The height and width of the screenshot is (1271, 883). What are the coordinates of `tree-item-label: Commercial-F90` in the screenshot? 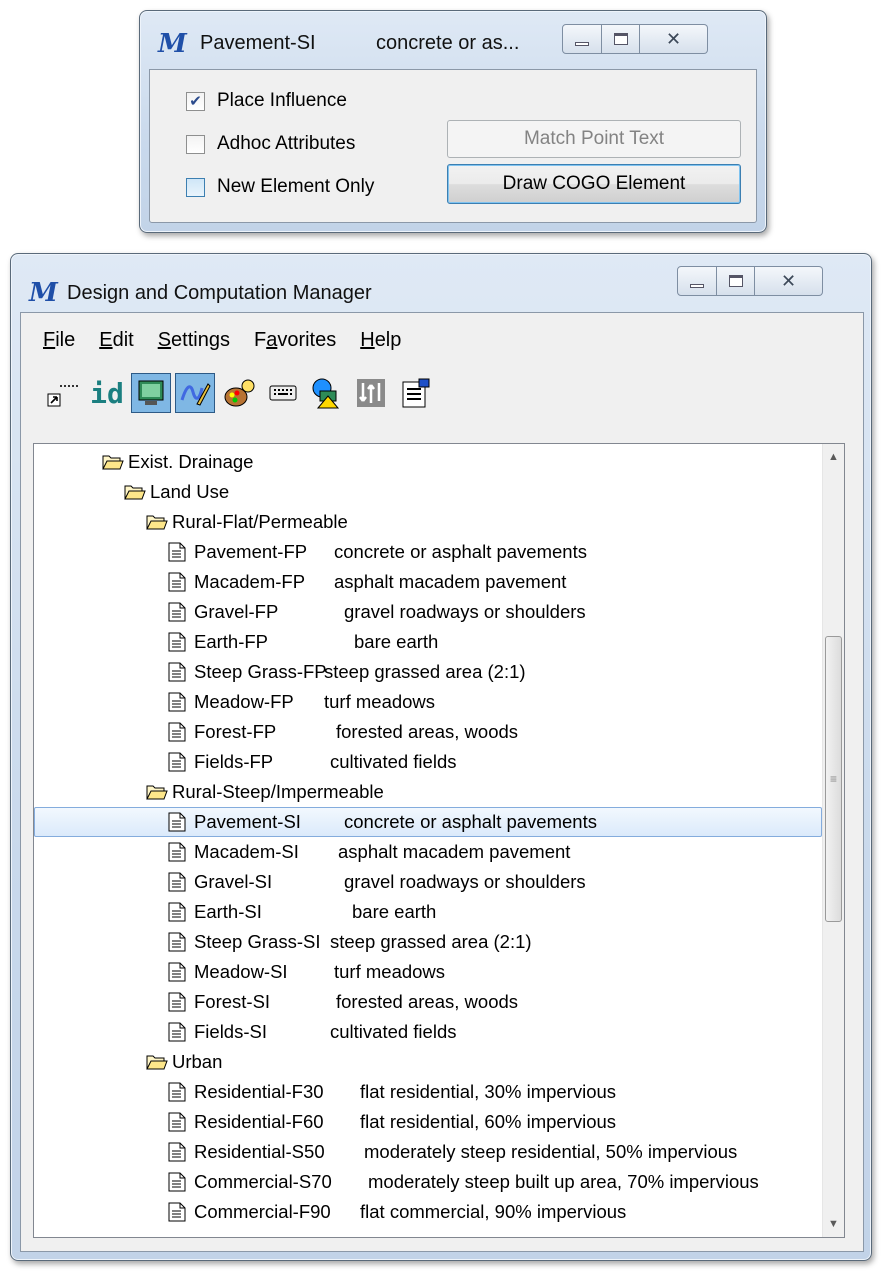 It's located at (262, 1211).